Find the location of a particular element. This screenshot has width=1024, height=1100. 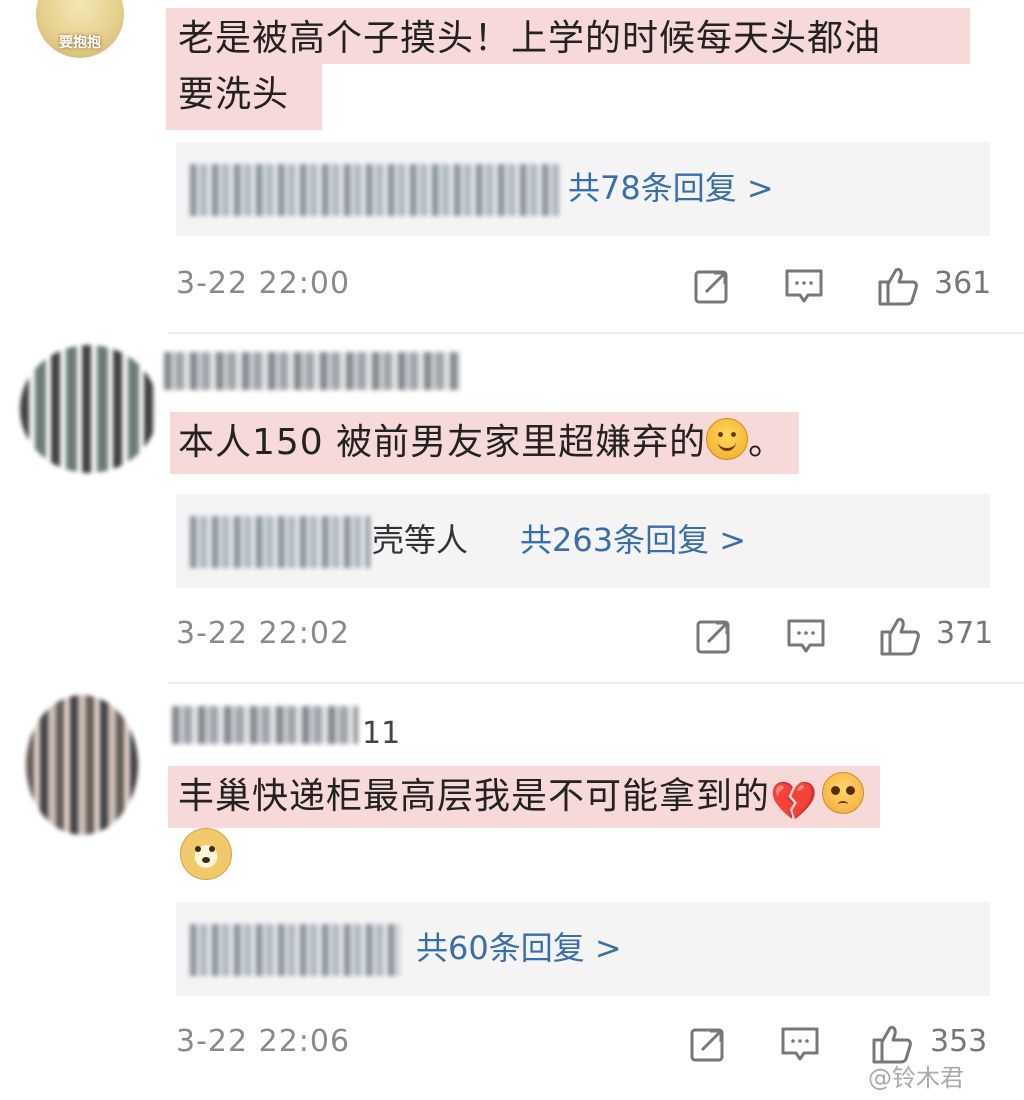

comment-text: 老是被高个子摸头！上学的时候每天头都油 is located at coordinates (568, 36).